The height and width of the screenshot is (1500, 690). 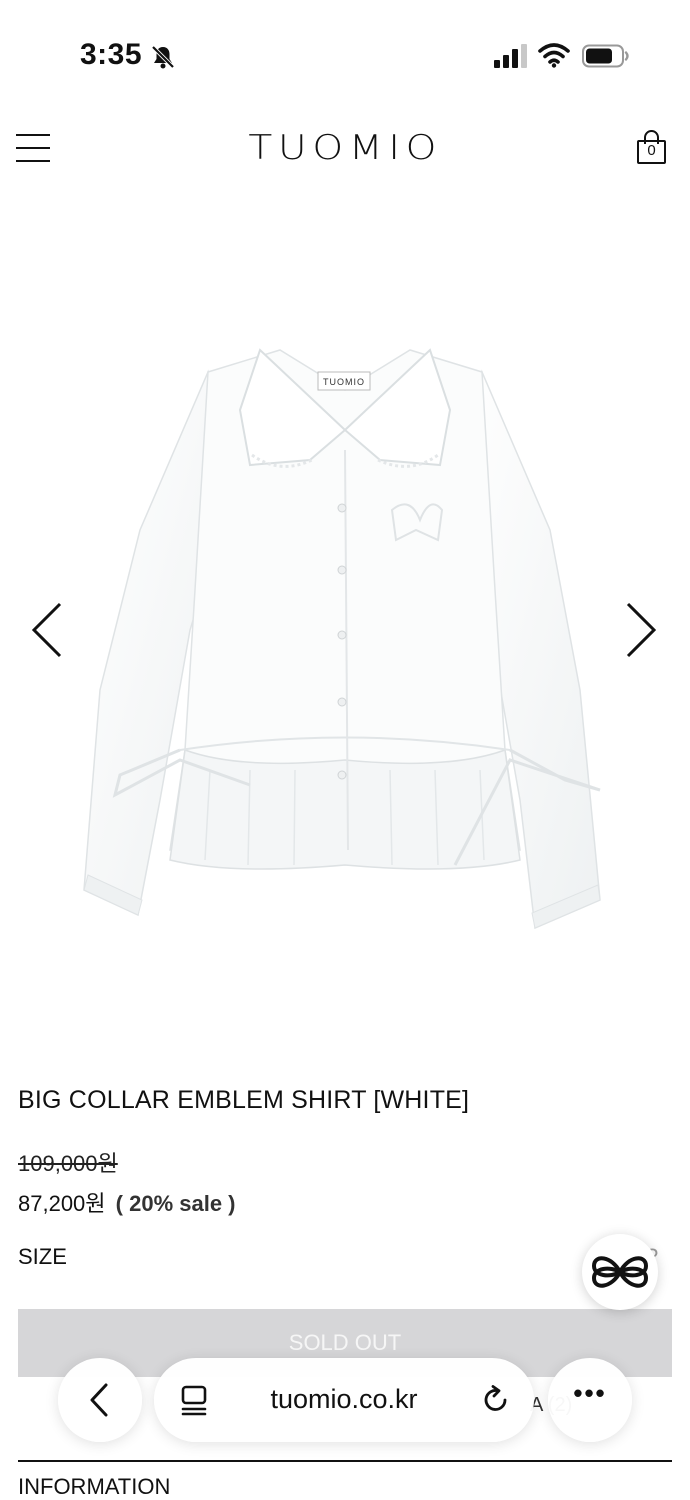 What do you see at coordinates (590, 1393) in the screenshot?
I see `more-icon: •••` at bounding box center [590, 1393].